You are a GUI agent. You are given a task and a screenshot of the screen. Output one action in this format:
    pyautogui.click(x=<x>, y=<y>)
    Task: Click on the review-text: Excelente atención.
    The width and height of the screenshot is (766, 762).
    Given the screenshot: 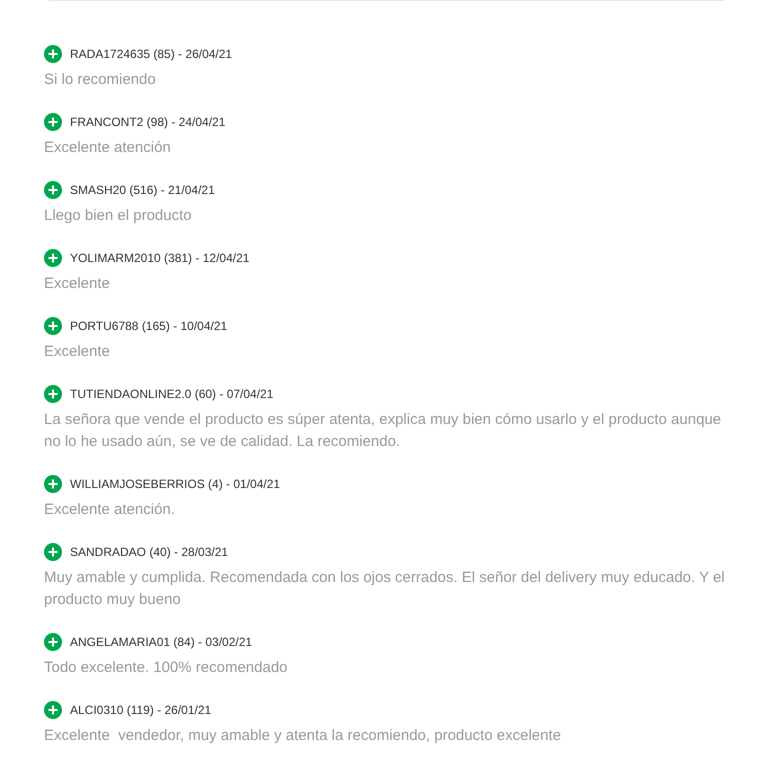 What is the action you would take?
    pyautogui.click(x=110, y=510)
    